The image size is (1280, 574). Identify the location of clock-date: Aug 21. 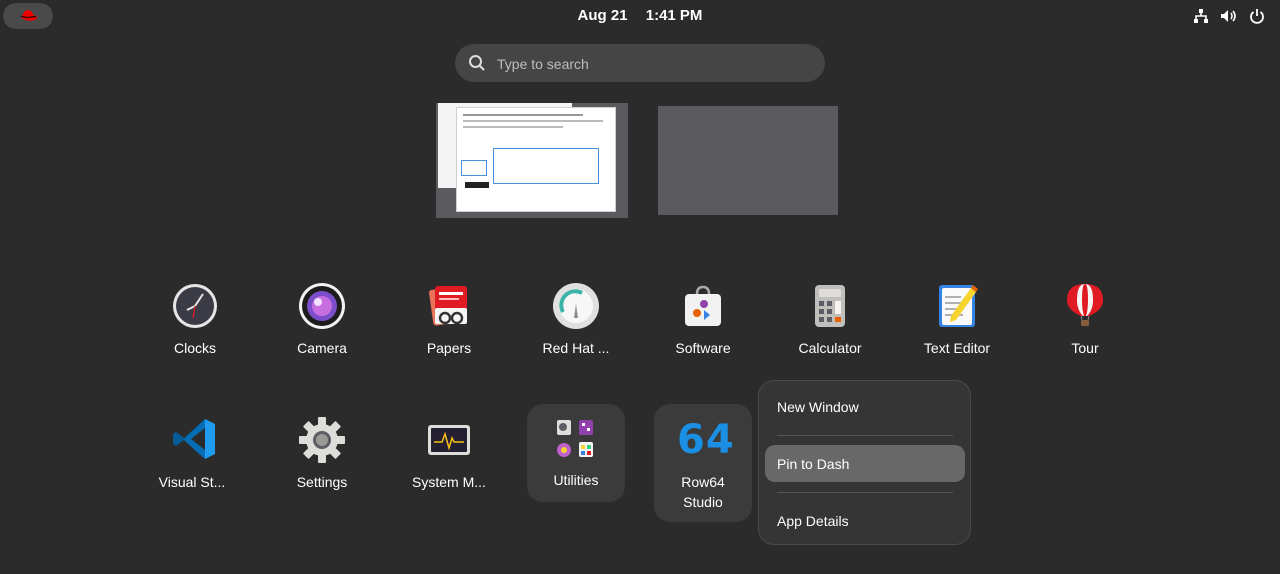
(602, 15).